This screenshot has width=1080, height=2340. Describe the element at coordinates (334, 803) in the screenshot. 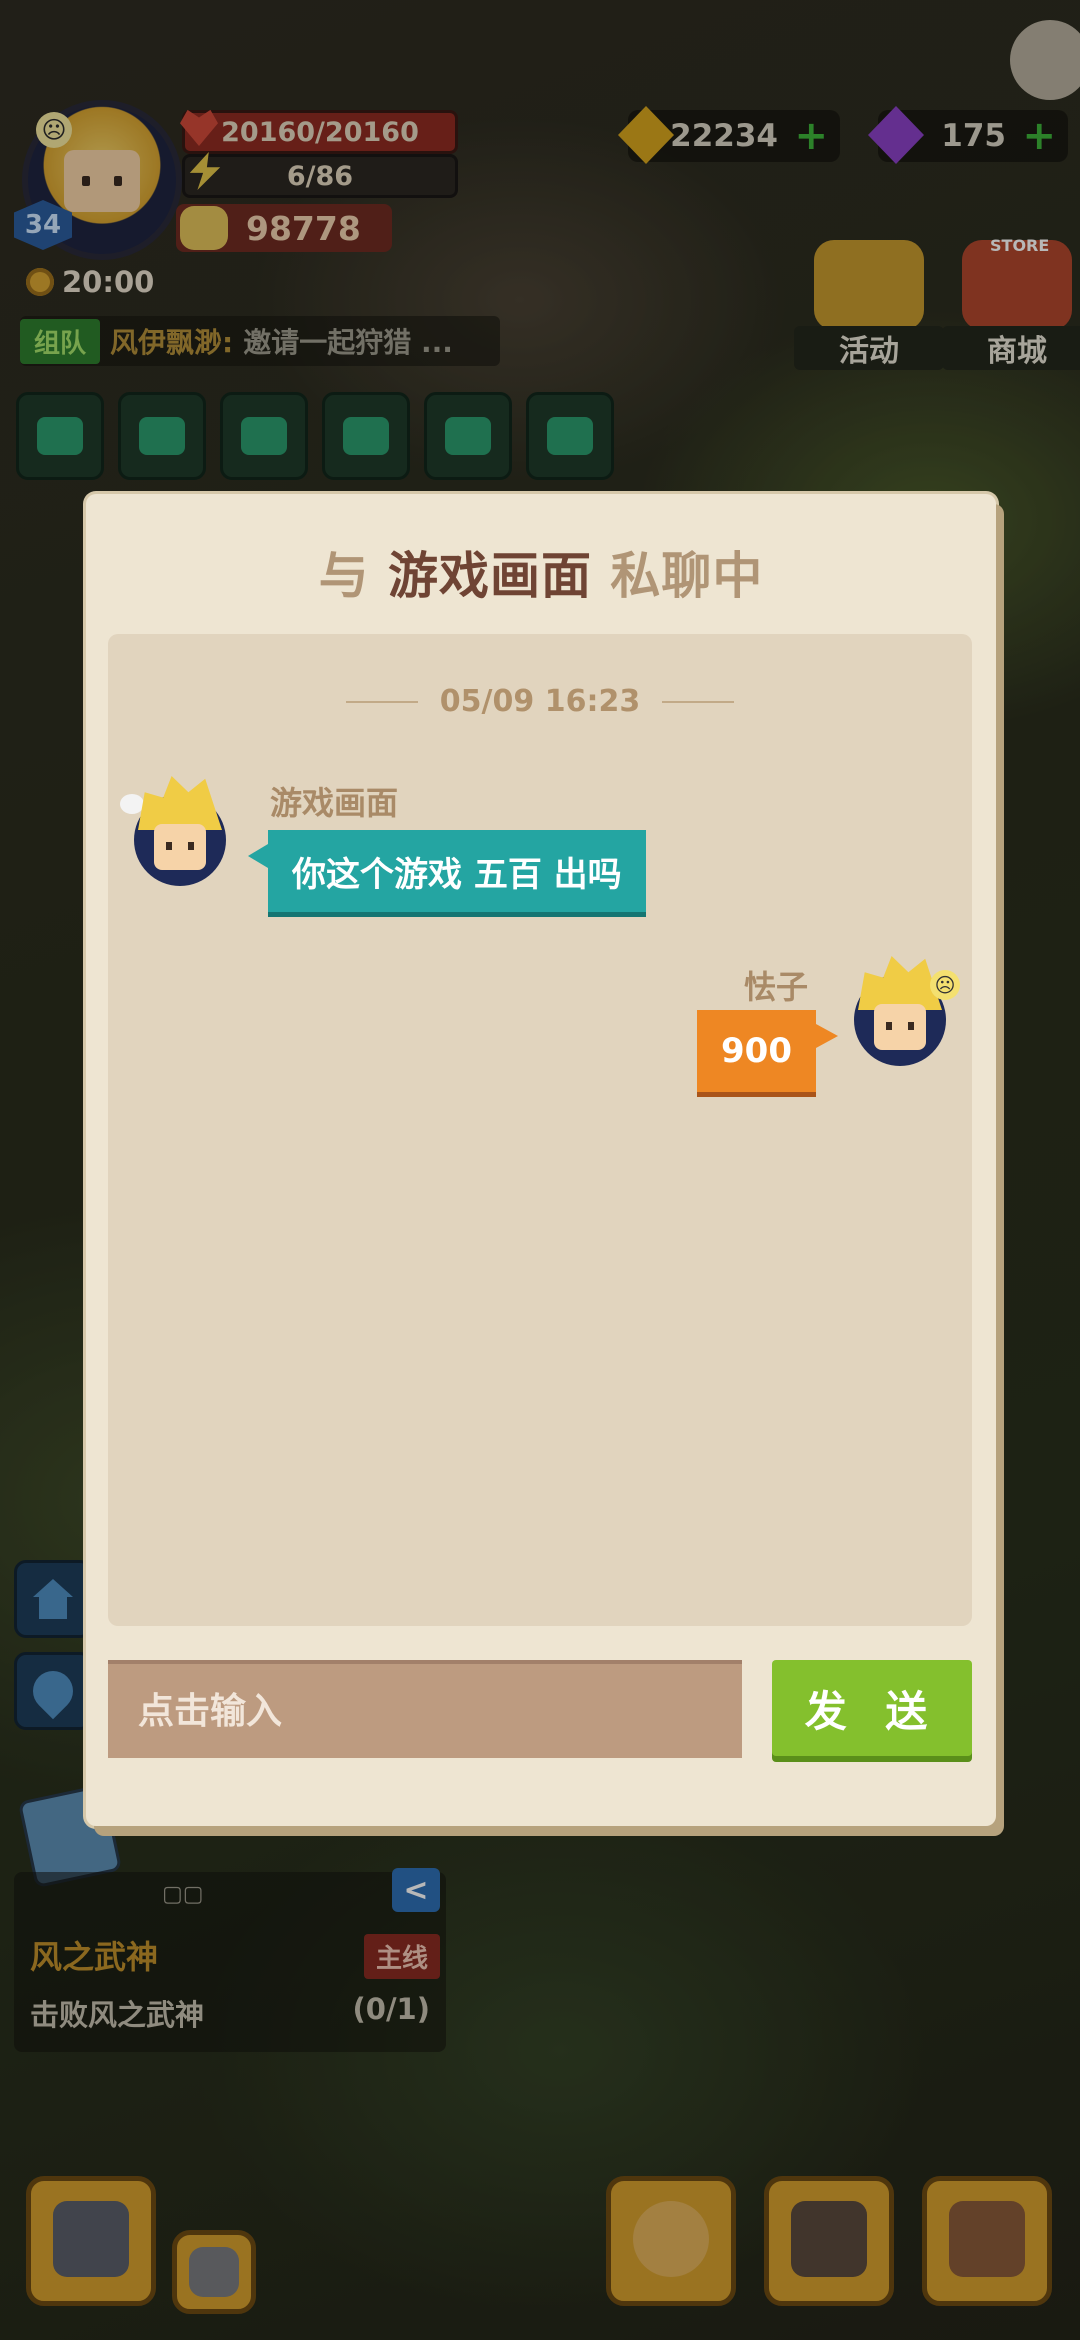

I see `message-sender: 游戏画面` at that location.